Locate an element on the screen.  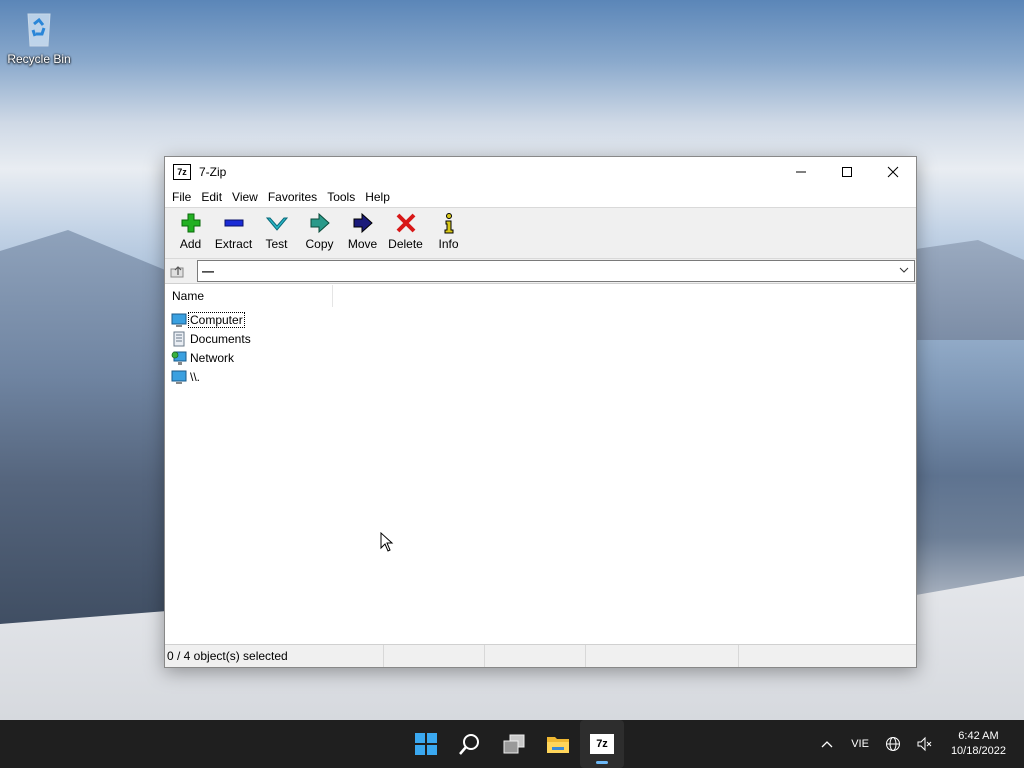
task-view-icon is located at coordinates (514, 744).